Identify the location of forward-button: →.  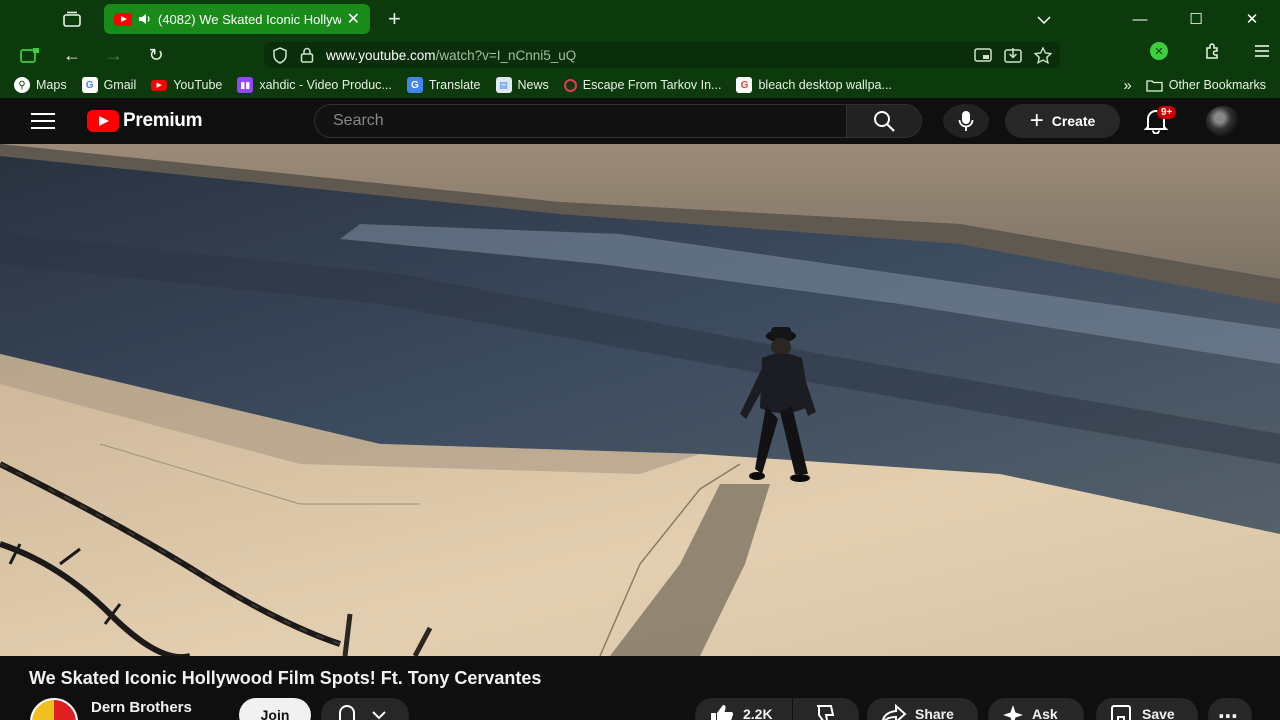
(114, 55).